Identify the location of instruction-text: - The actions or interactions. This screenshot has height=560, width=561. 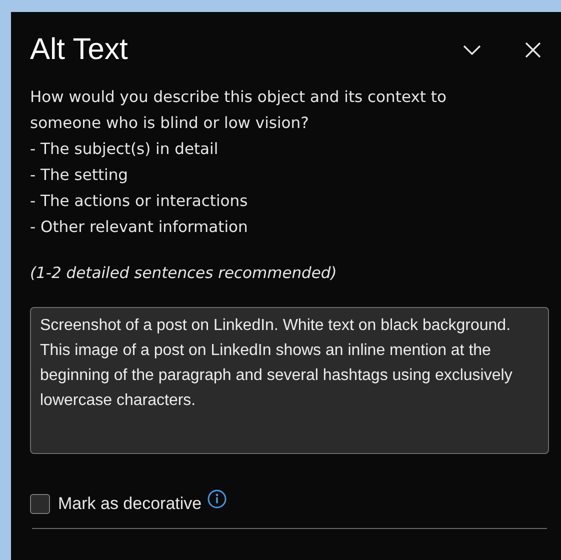
(139, 201).